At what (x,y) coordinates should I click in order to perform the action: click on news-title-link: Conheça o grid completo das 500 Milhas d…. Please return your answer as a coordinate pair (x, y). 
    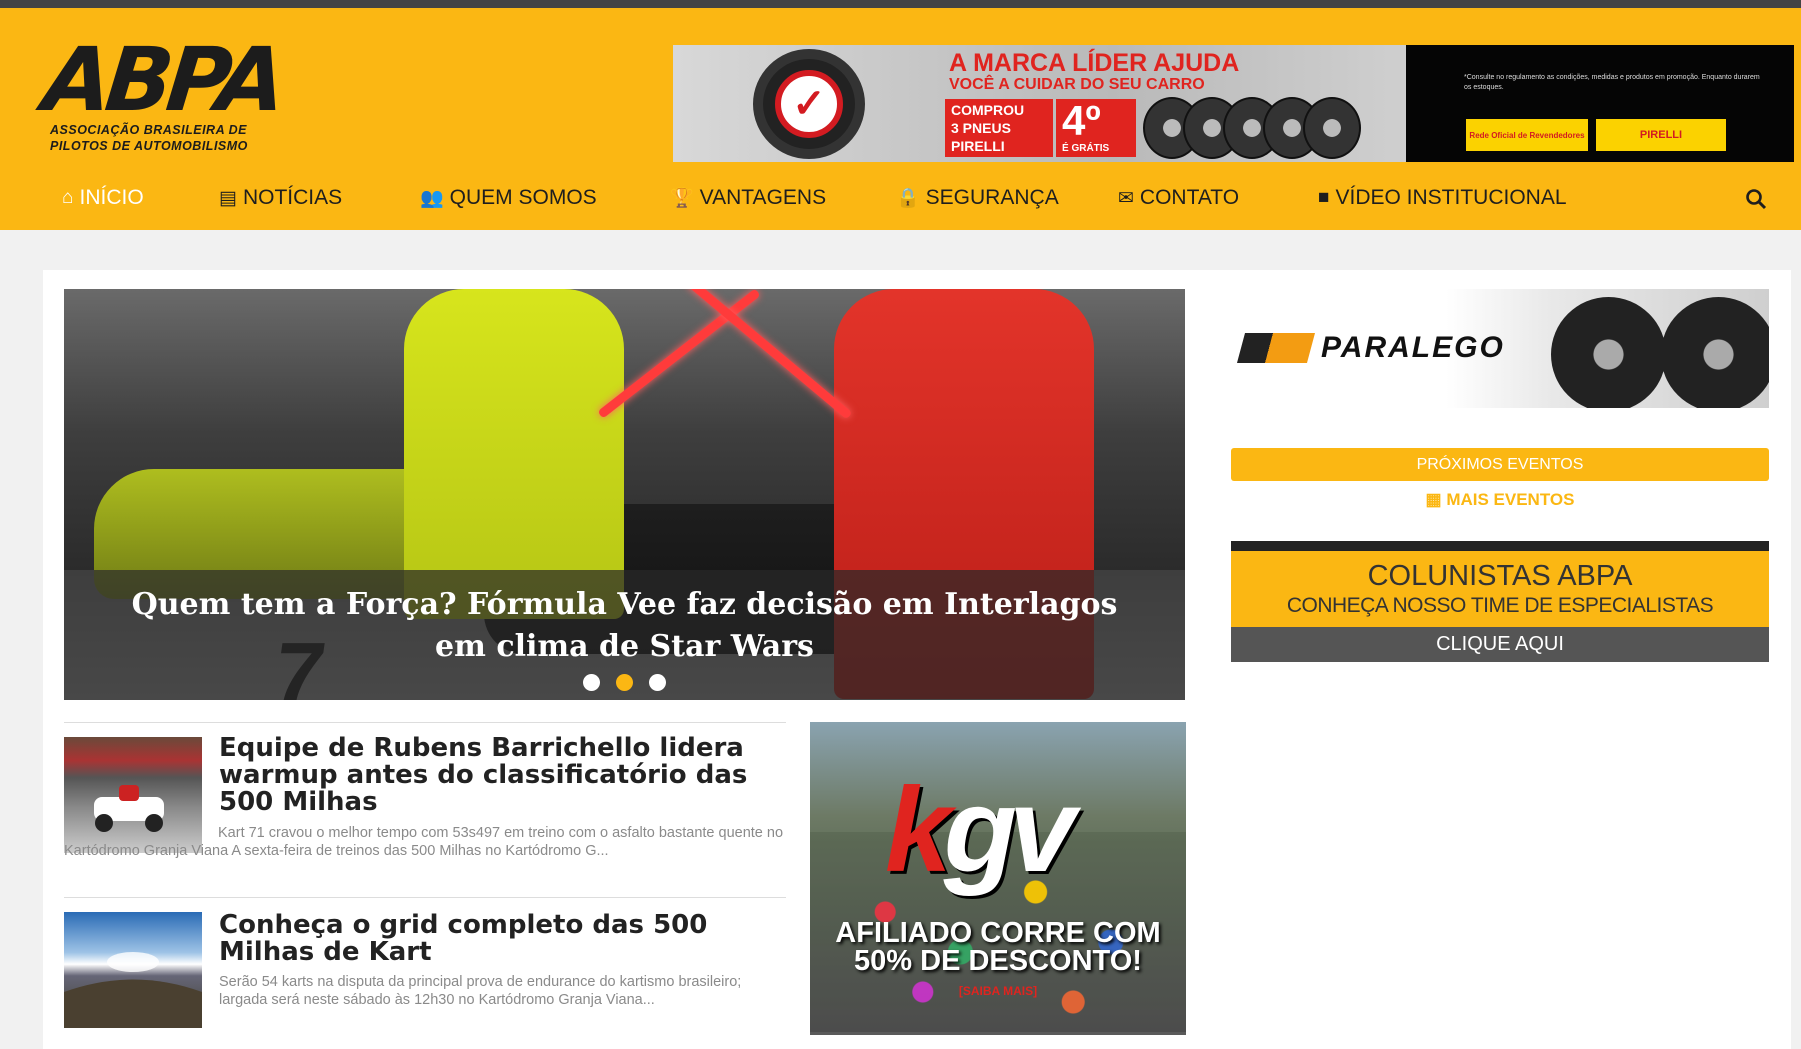
    Looking at the image, I should click on (499, 939).